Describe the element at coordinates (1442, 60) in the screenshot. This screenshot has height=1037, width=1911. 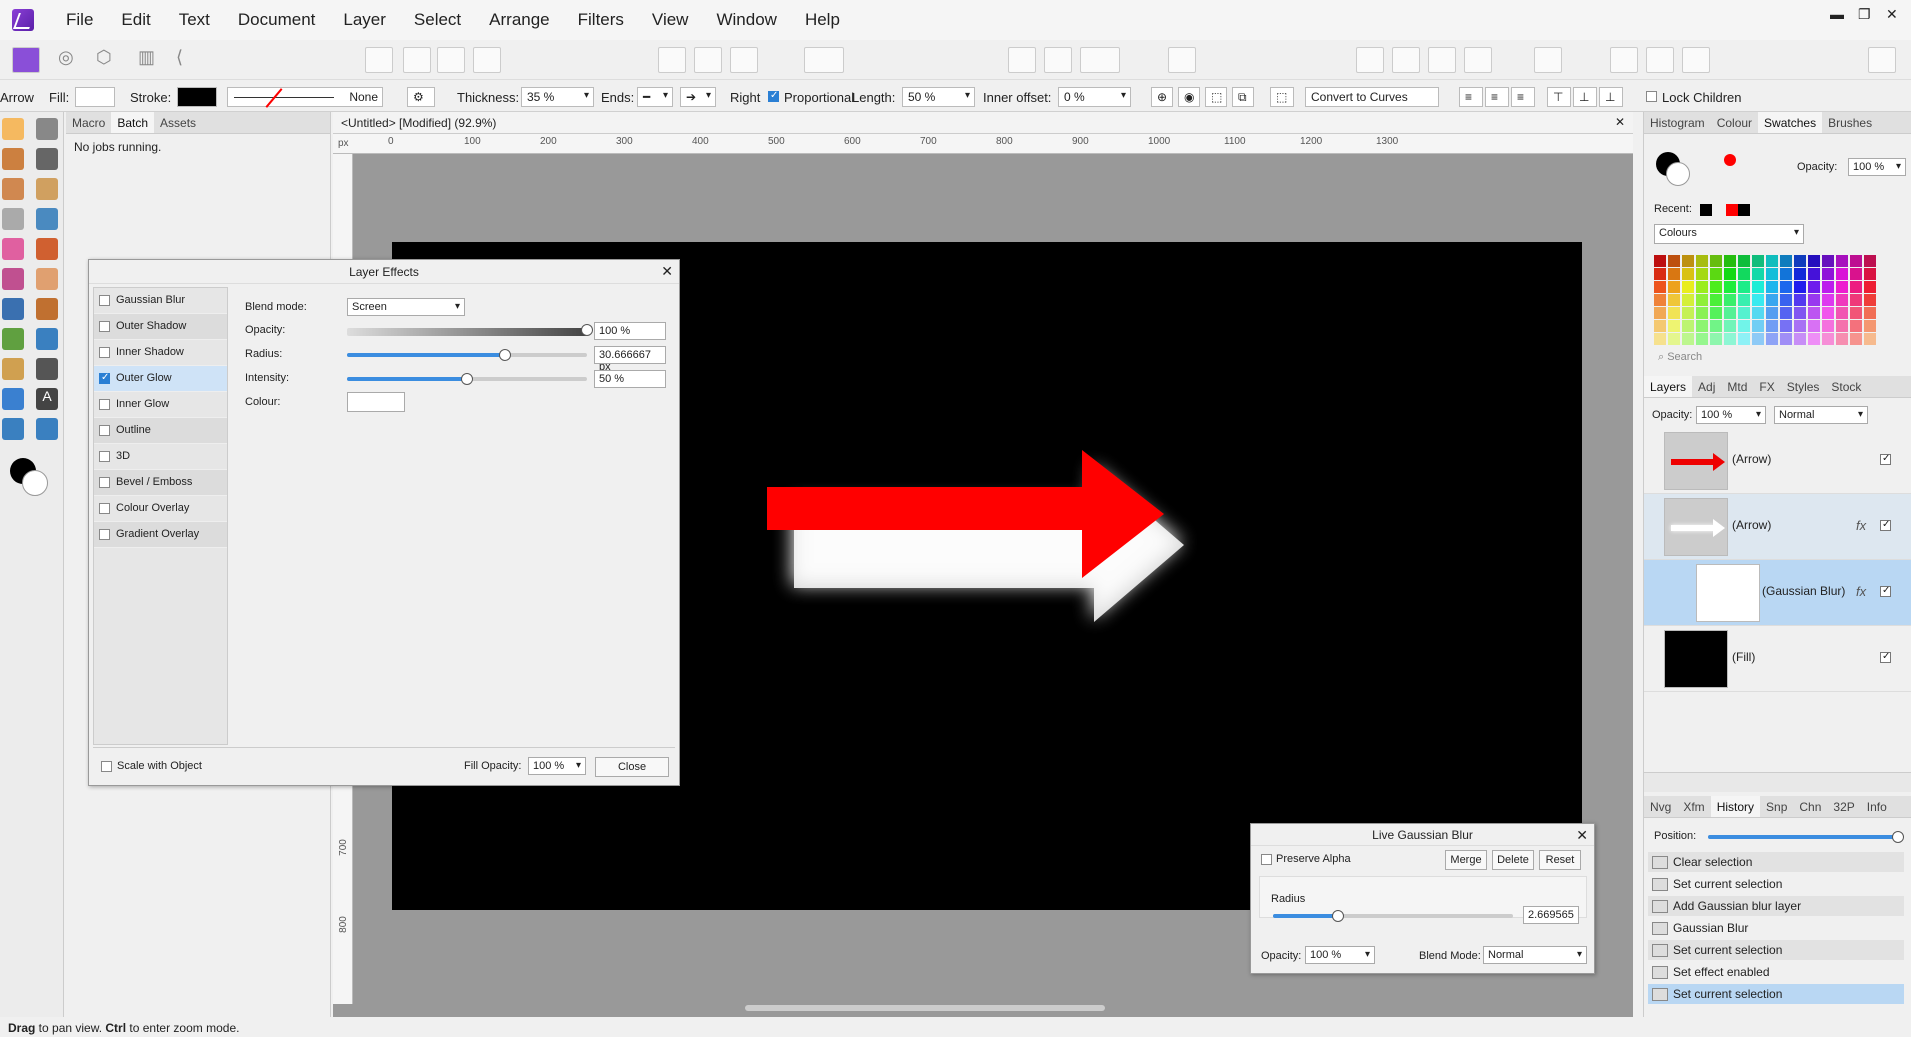
I see `arrange-backward-icon` at that location.